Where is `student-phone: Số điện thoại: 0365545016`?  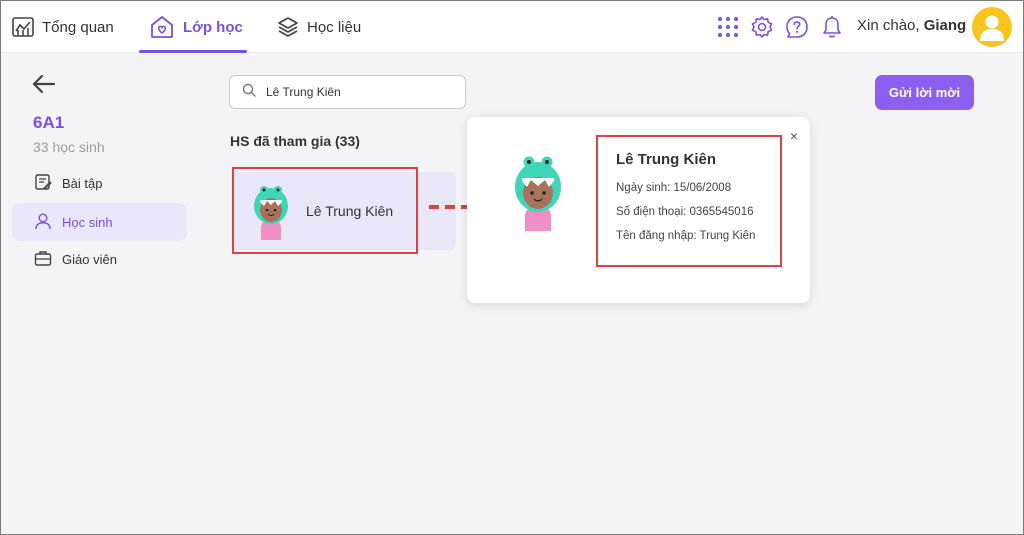
student-phone: Số điện thoại: 0365545016 is located at coordinates (685, 212).